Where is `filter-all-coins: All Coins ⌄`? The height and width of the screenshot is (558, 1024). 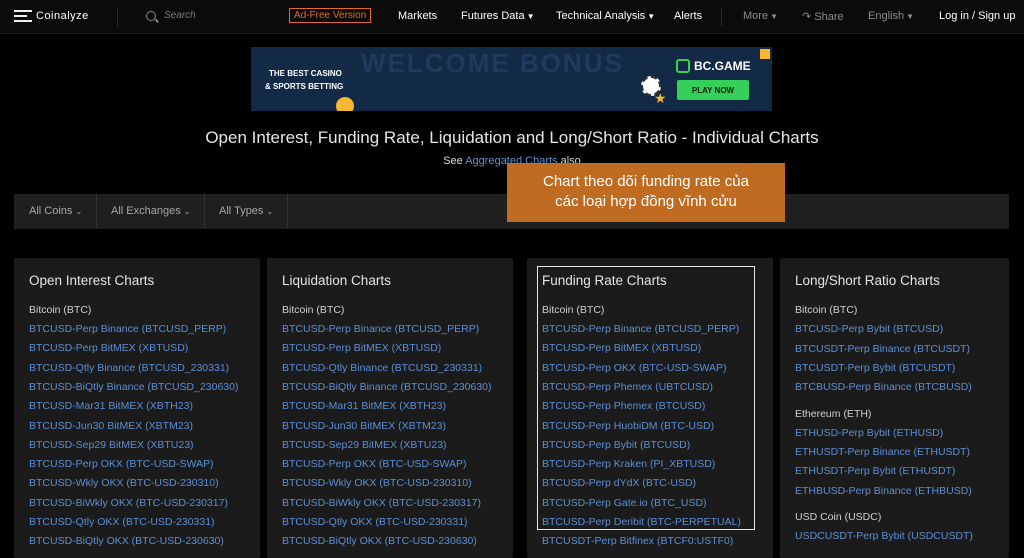
filter-all-coins: All Coins ⌄ is located at coordinates (55, 211).